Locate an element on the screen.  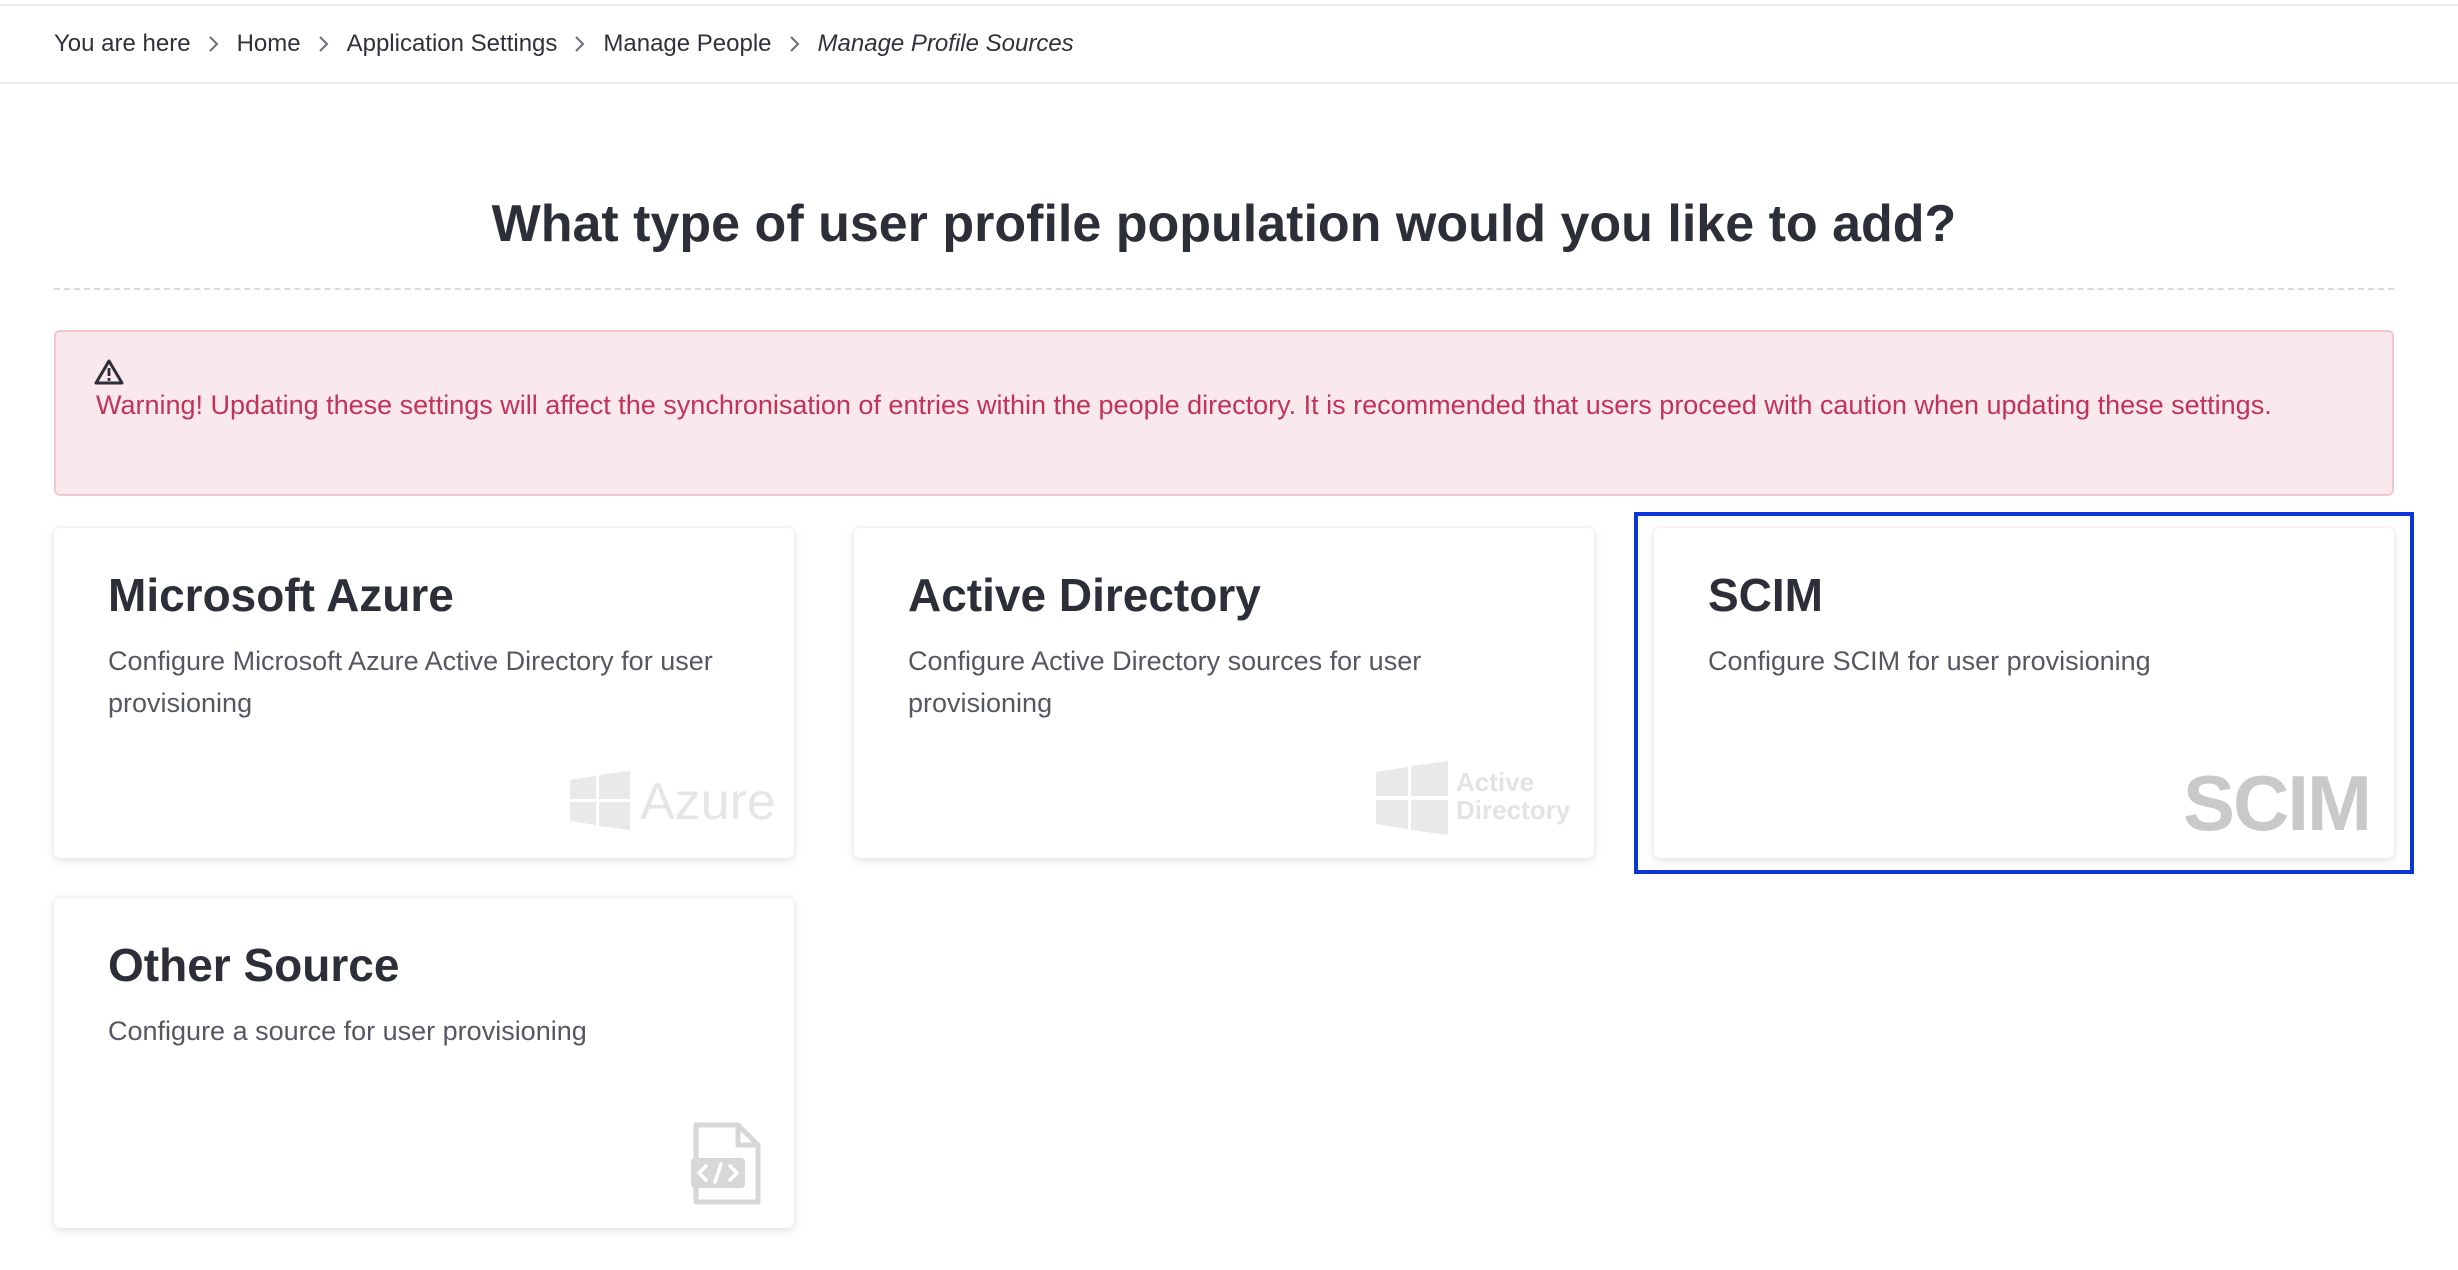
breadcrumb-application-settings: Application Settings is located at coordinates (452, 44).